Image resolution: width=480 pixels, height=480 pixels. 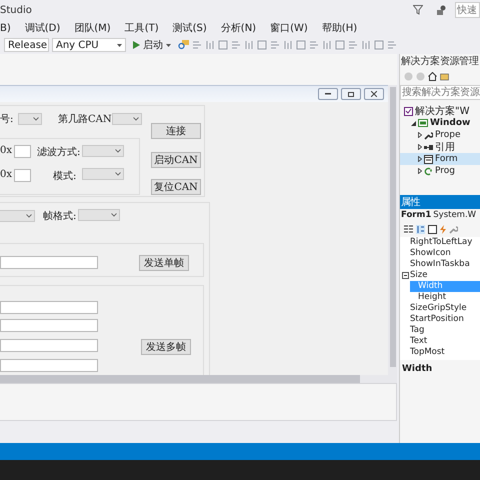 I want to click on expanded-arrow-icon, so click(x=413, y=123).